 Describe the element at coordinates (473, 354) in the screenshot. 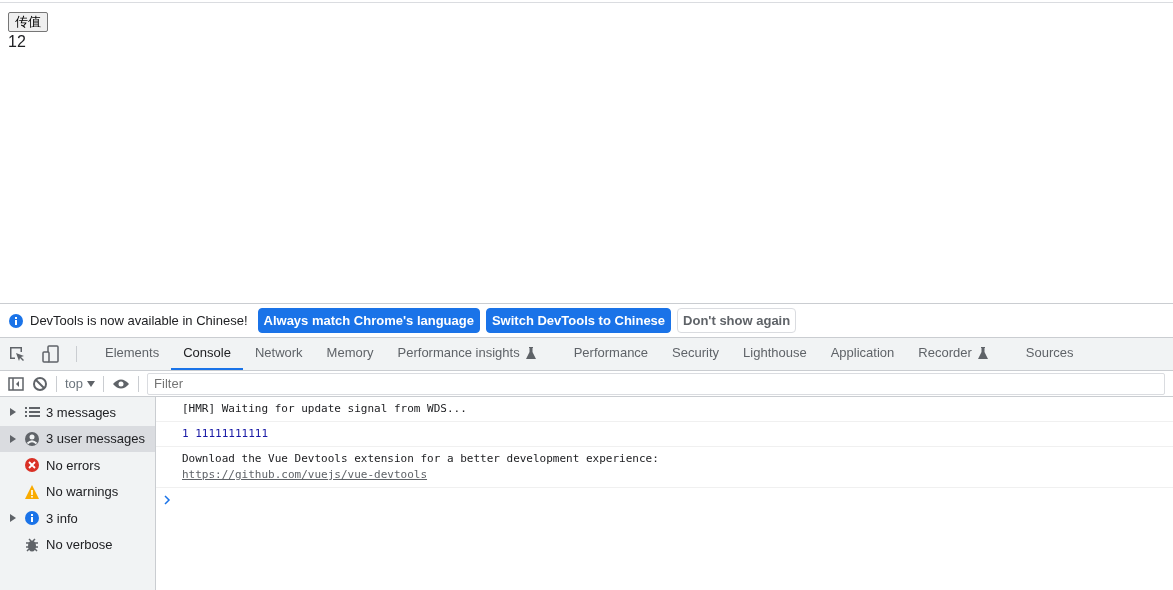

I see `devtools-tab: Performance insights` at that location.